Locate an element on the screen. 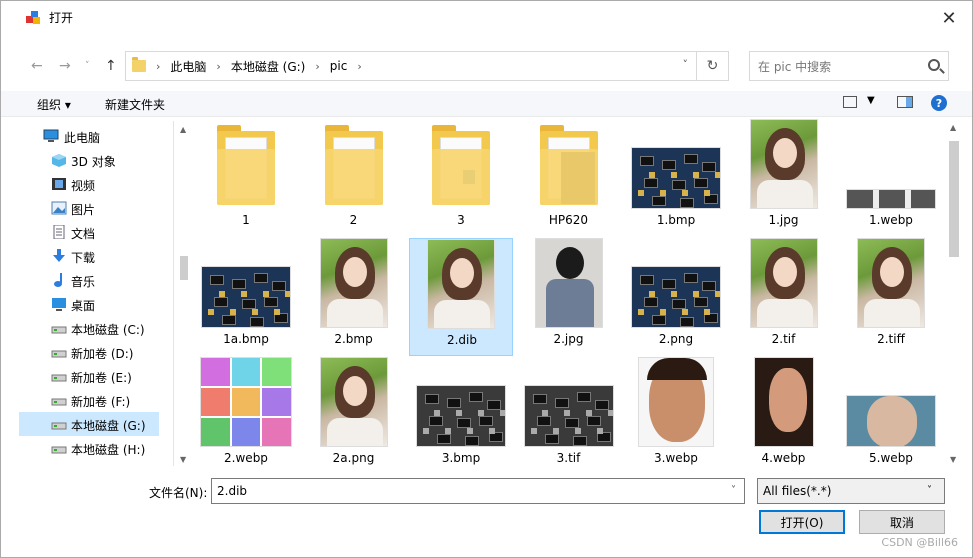  scroll-down-icon: ▼ is located at coordinates (953, 459).